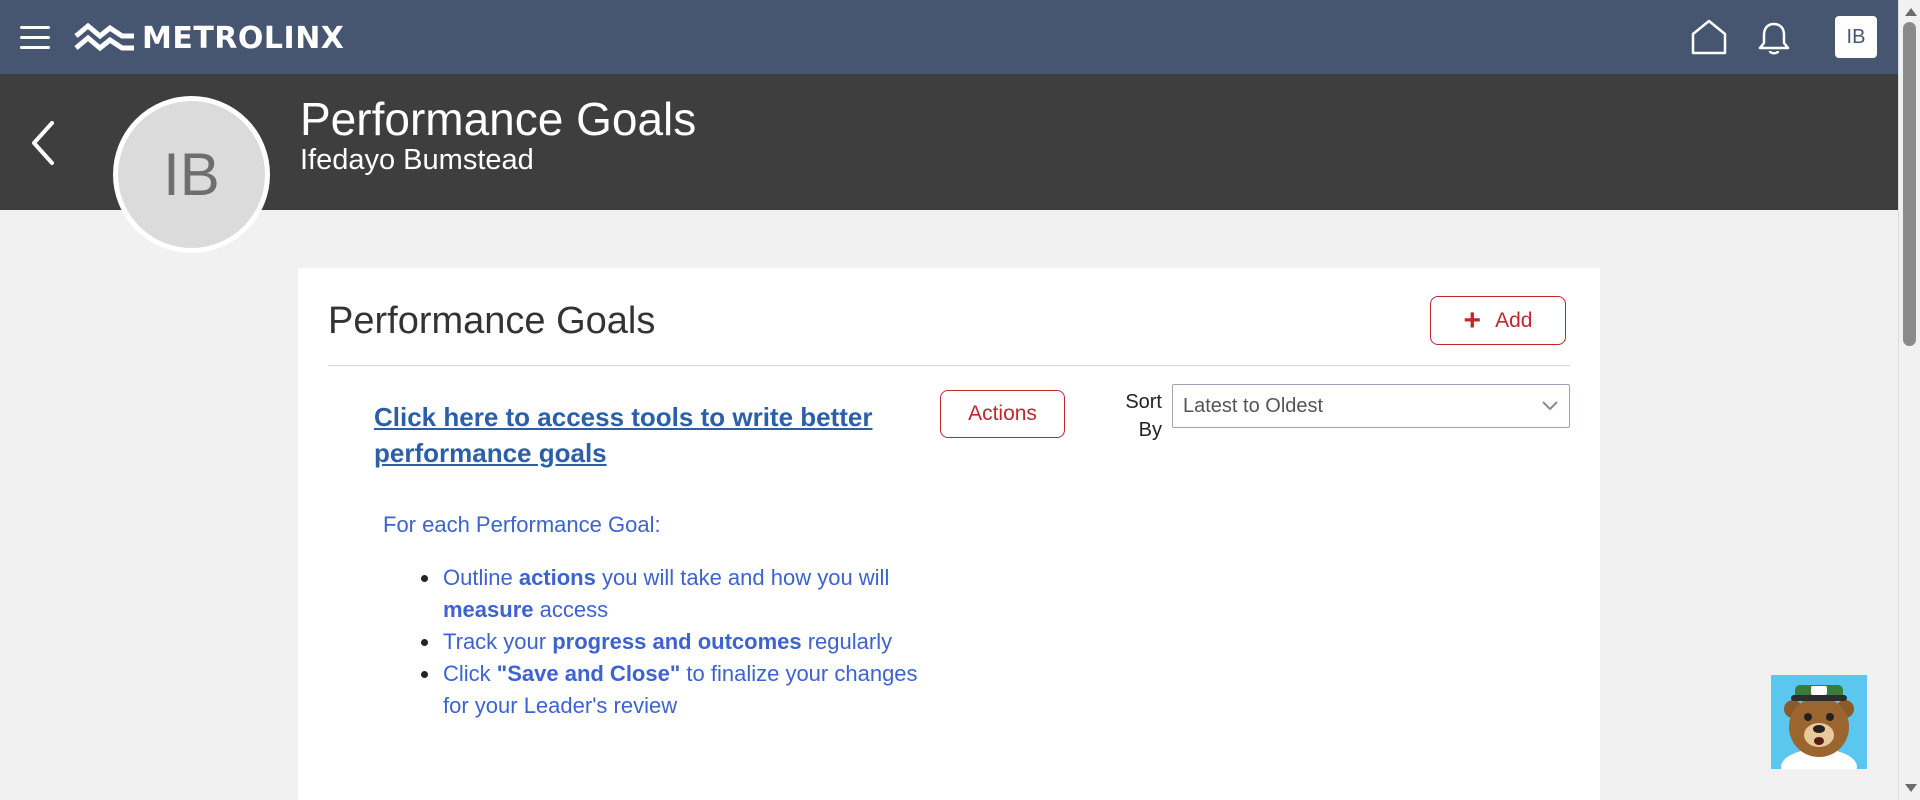 This screenshot has width=1920, height=800. What do you see at coordinates (35, 37) in the screenshot?
I see `hamburger-menu-icon` at bounding box center [35, 37].